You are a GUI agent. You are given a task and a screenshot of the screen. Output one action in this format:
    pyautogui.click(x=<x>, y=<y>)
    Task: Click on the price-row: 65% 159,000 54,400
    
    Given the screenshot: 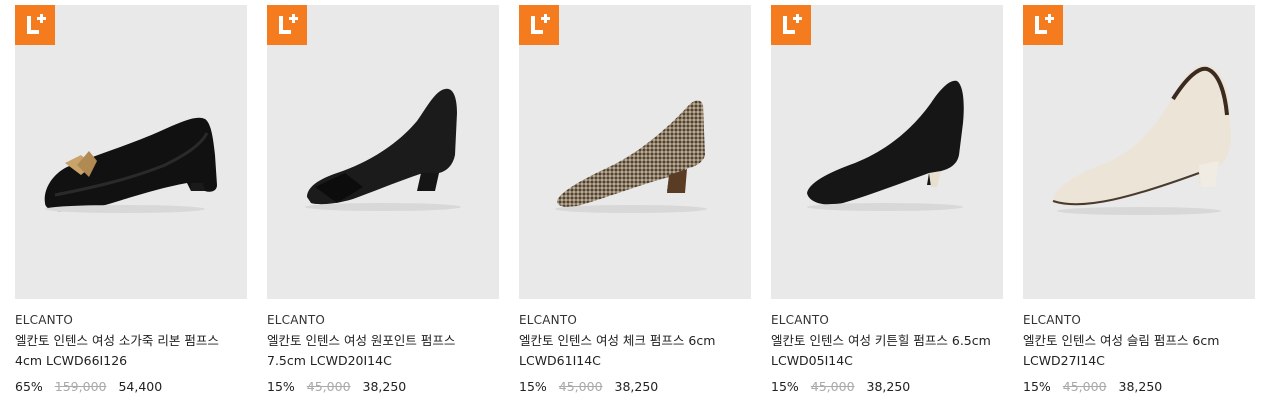 What is the action you would take?
    pyautogui.click(x=88, y=386)
    